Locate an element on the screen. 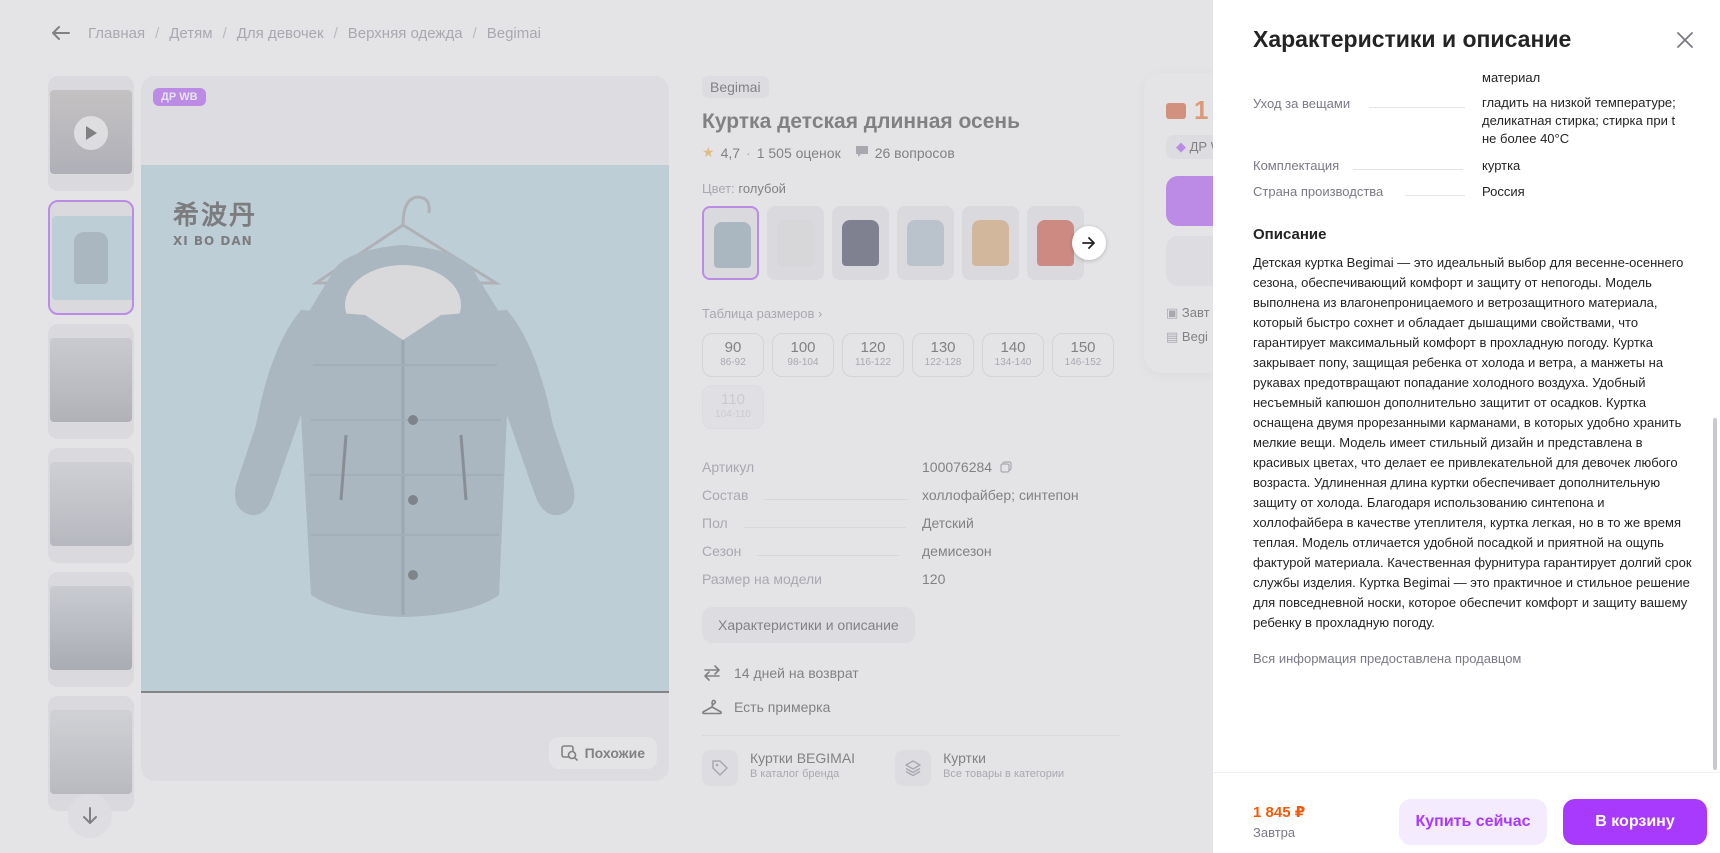 The height and width of the screenshot is (853, 1720). rating-value: 4,7 is located at coordinates (730, 152).